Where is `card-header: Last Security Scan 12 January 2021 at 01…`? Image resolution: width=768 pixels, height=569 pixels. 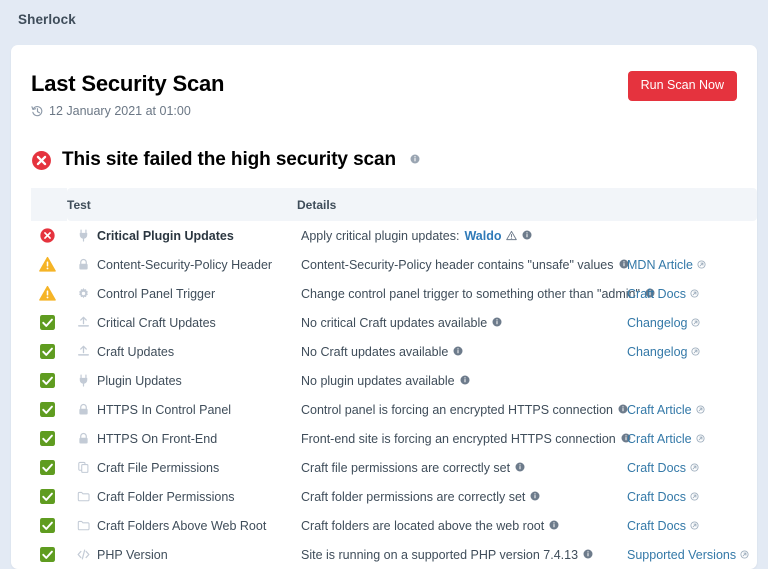
card-header: Last Security Scan 12 January 2021 at 01… is located at coordinates (384, 94).